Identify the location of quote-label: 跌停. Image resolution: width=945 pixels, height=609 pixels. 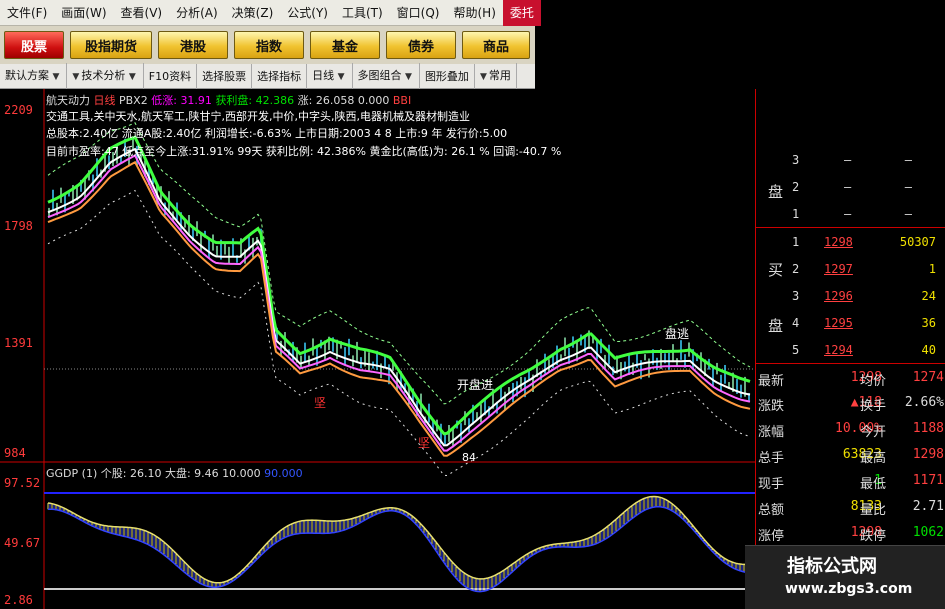
(873, 536).